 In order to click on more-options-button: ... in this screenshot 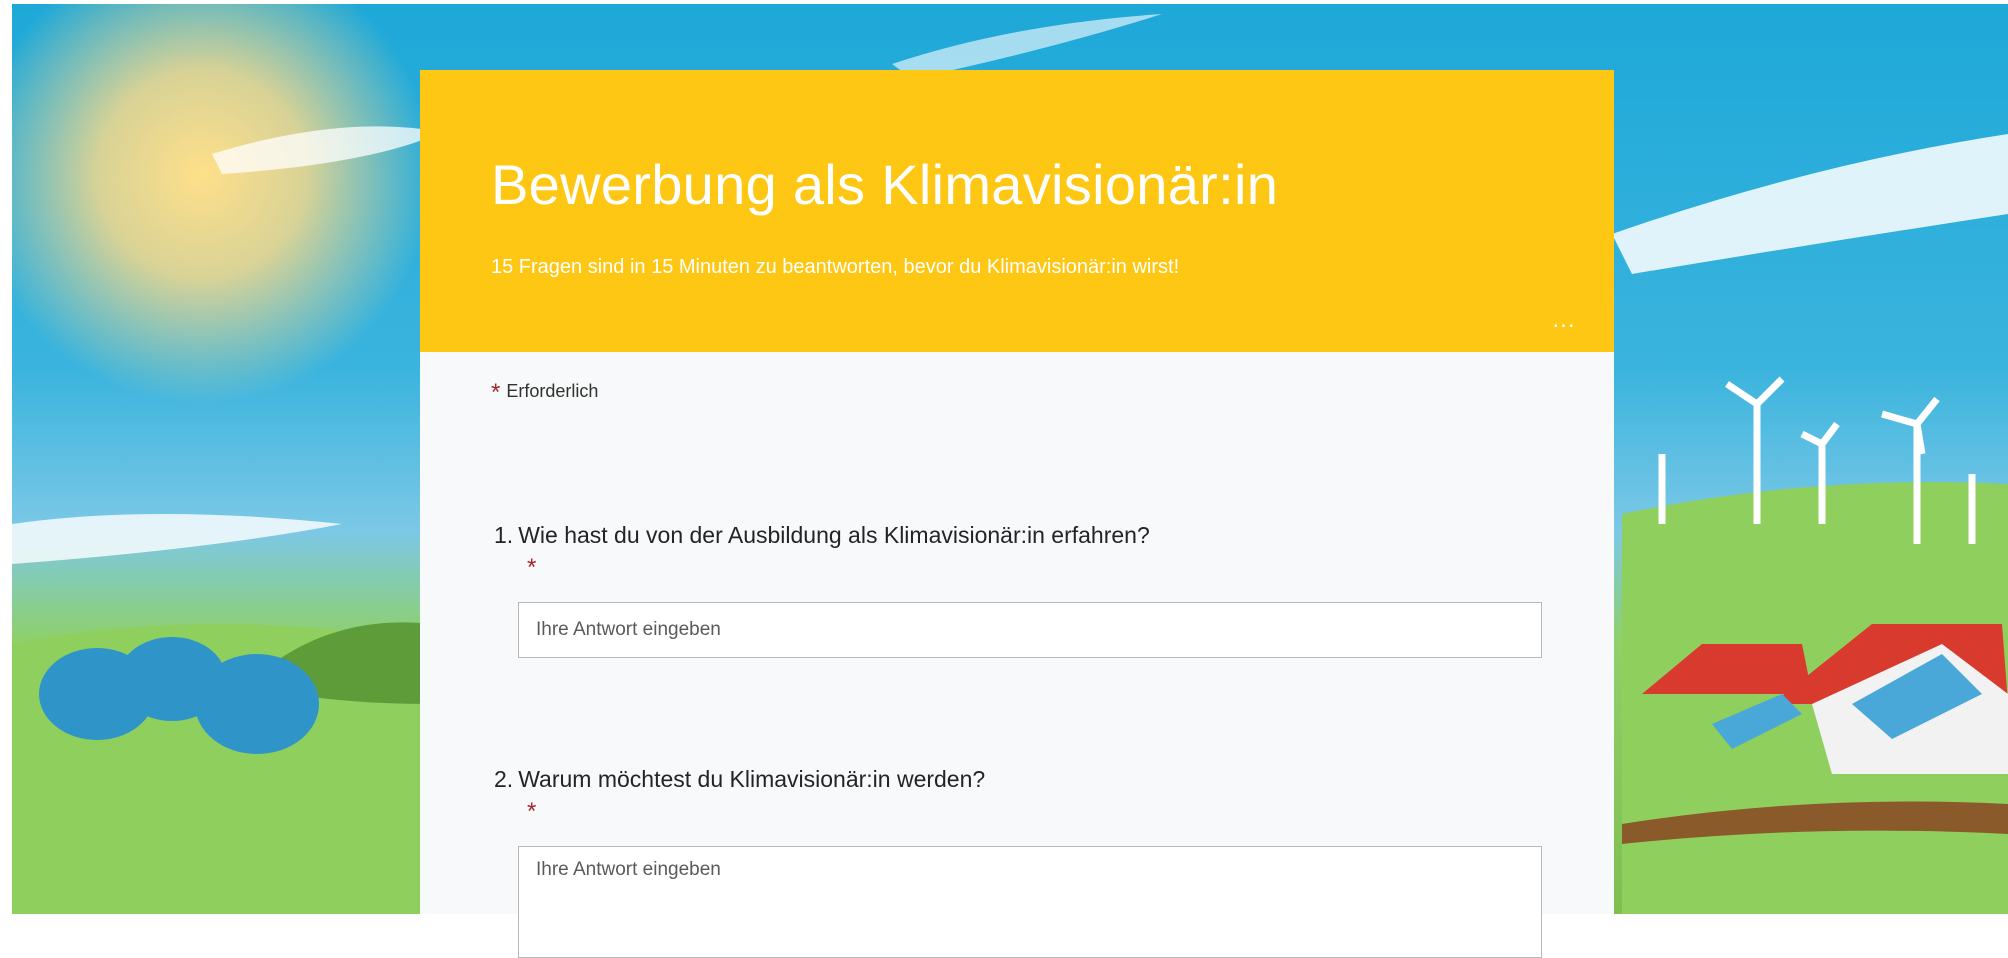, I will do `click(1564, 324)`.